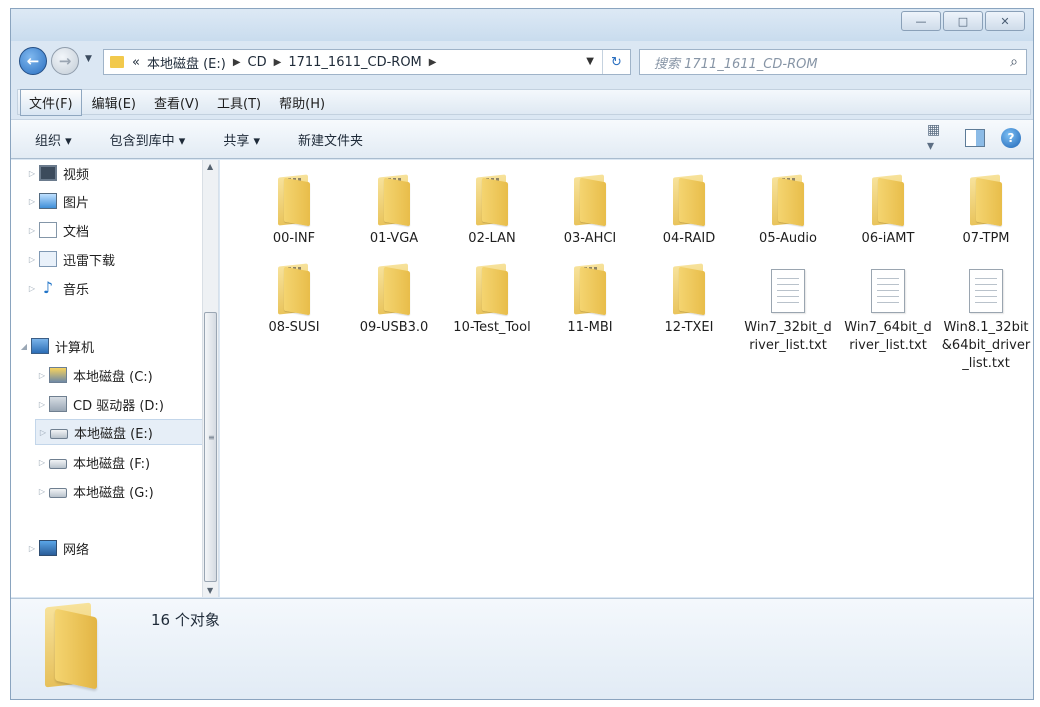 This screenshot has width=1040, height=707. Describe the element at coordinates (48, 173) in the screenshot. I see `video-icon` at that location.